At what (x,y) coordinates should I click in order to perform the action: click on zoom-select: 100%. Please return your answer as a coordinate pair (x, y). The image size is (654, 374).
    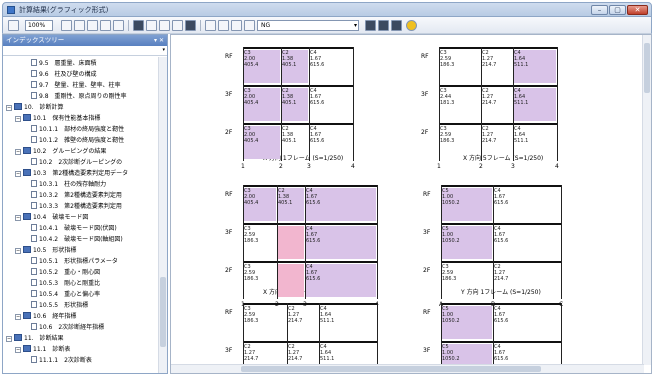
    Looking at the image, I should click on (39, 25).